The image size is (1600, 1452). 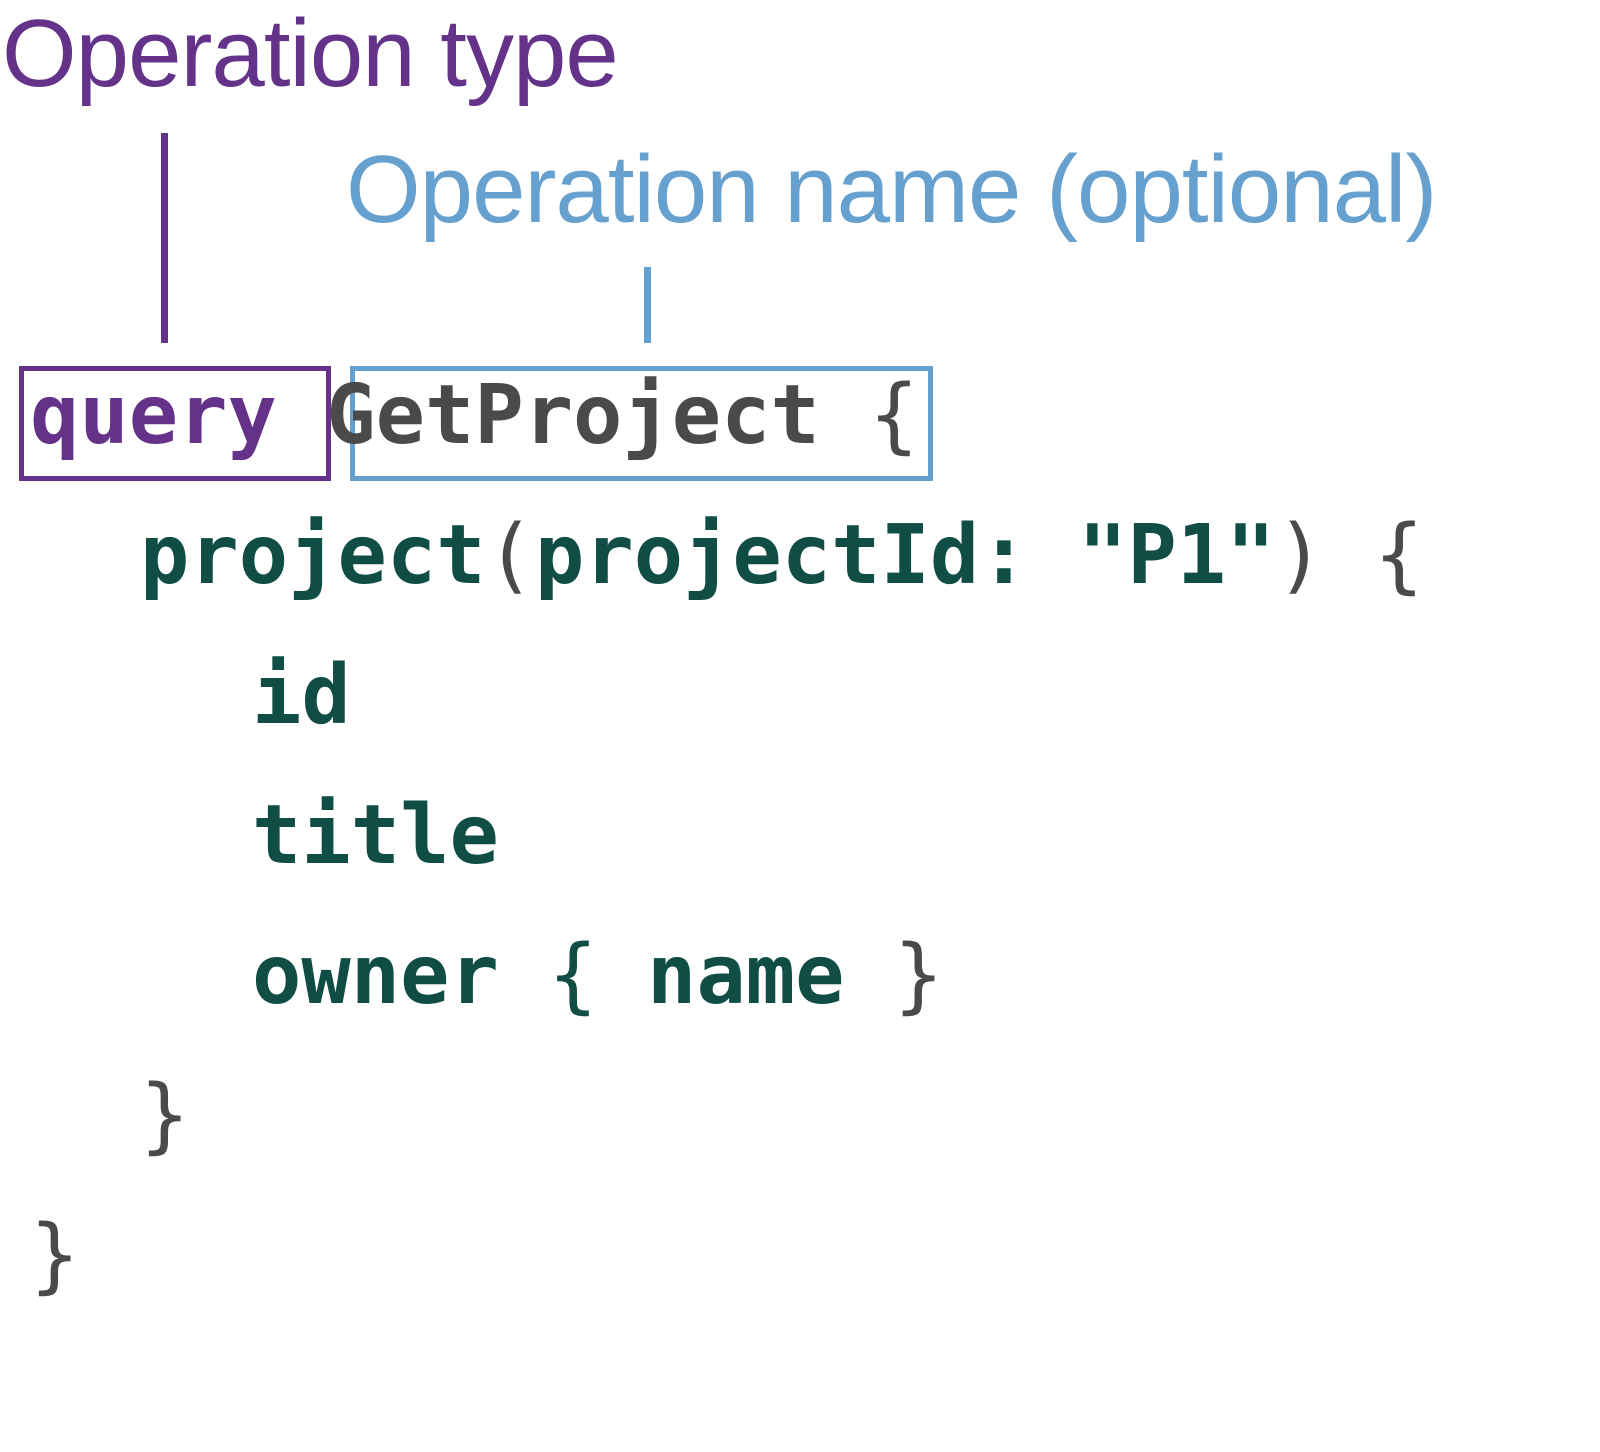 I want to click on code-line-project-close: }, so click(x=164, y=1116).